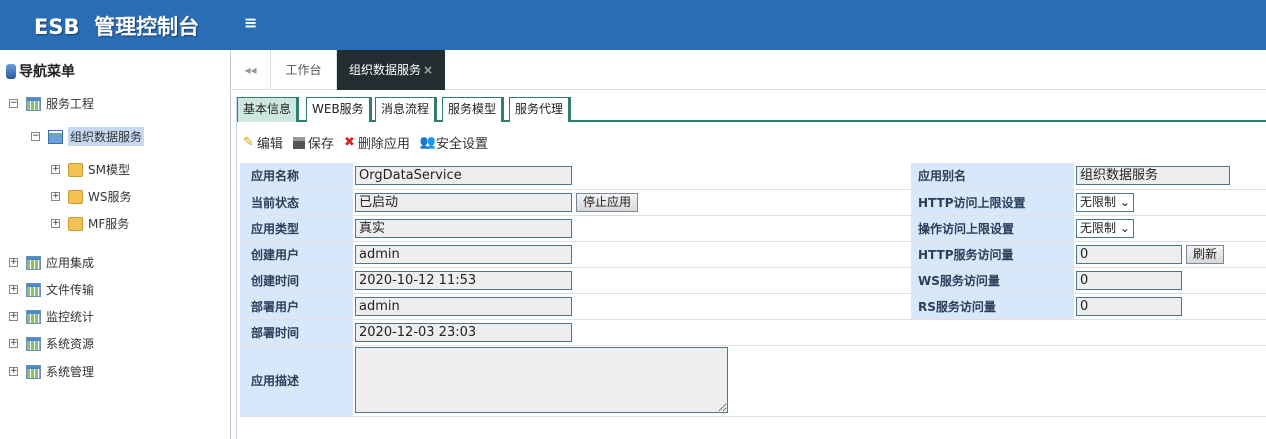 Image resolution: width=1266 pixels, height=439 pixels. I want to click on creator-field: admin, so click(463, 254).